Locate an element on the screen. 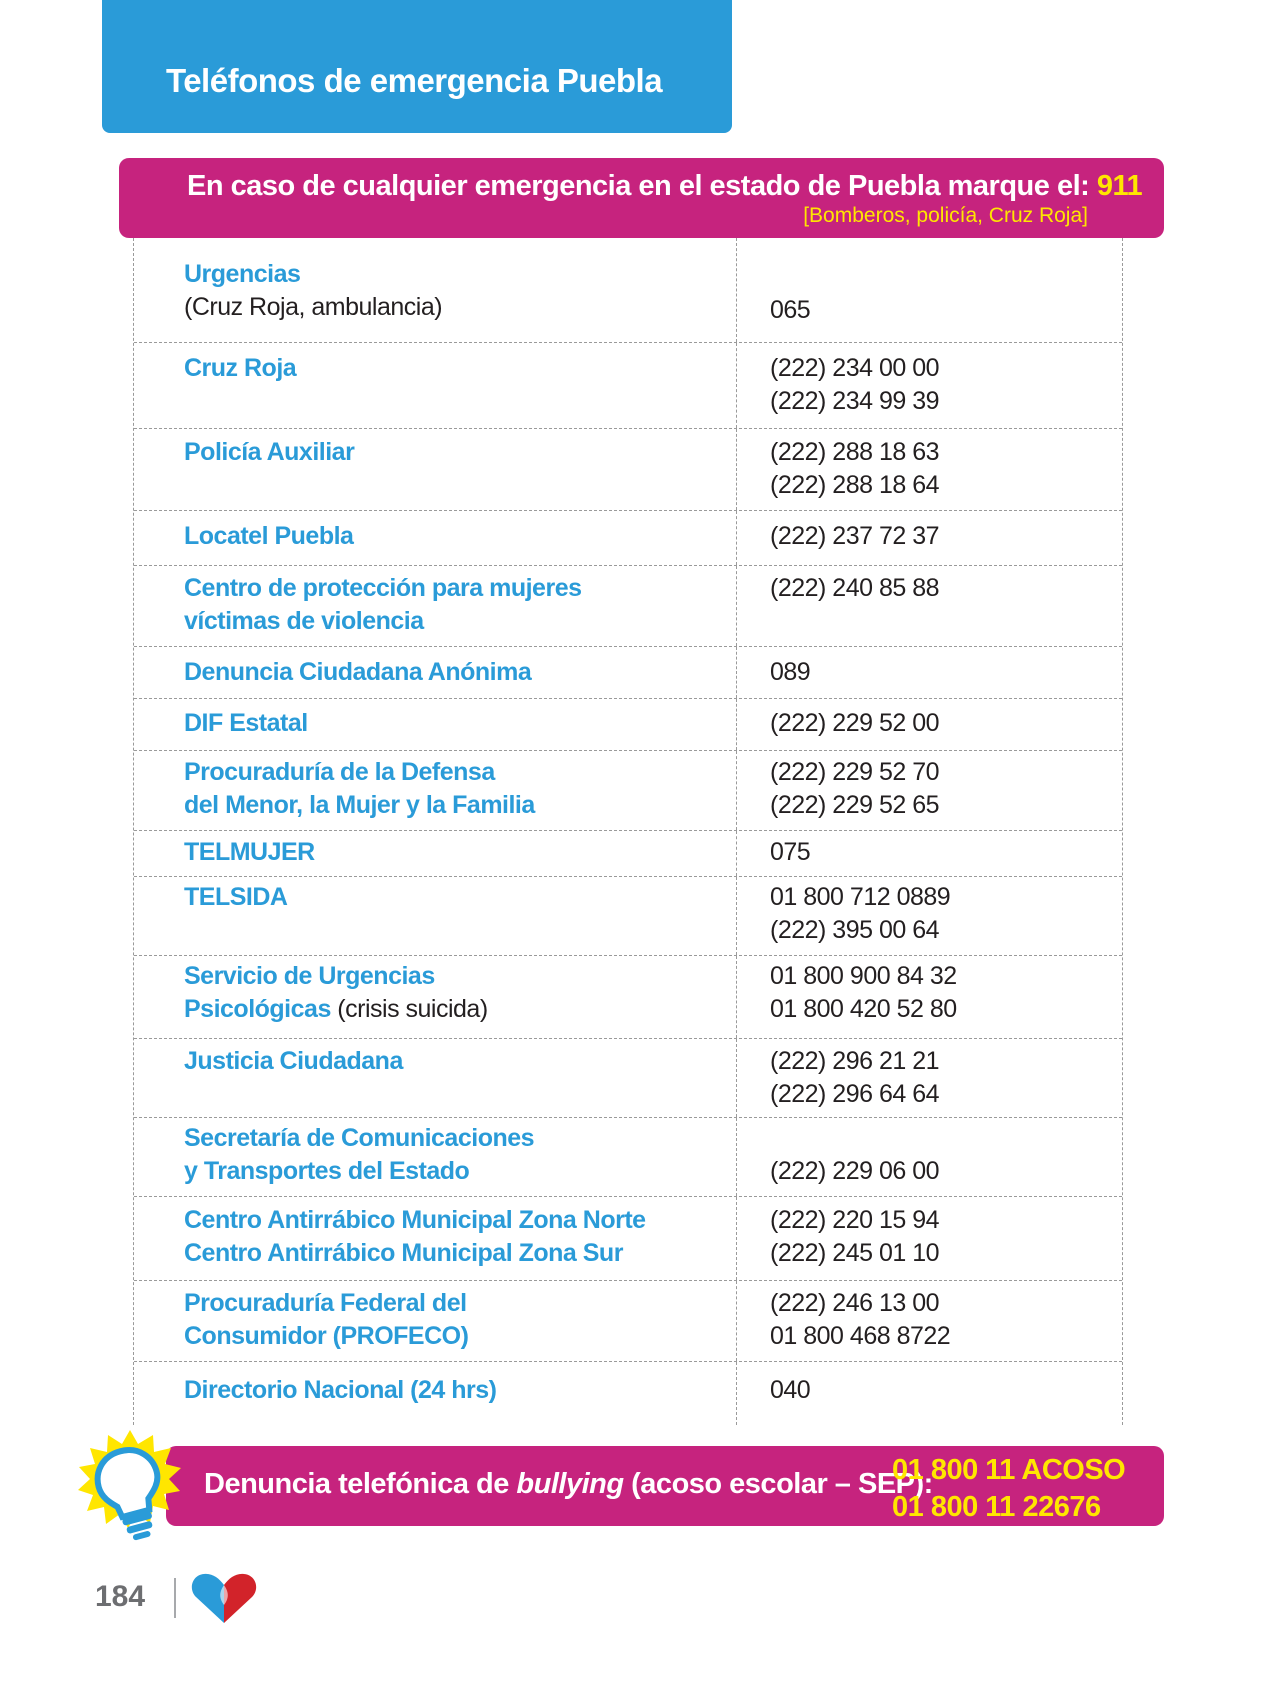  service-name: Directorio Nacional (24 hrs) is located at coordinates (340, 1390).